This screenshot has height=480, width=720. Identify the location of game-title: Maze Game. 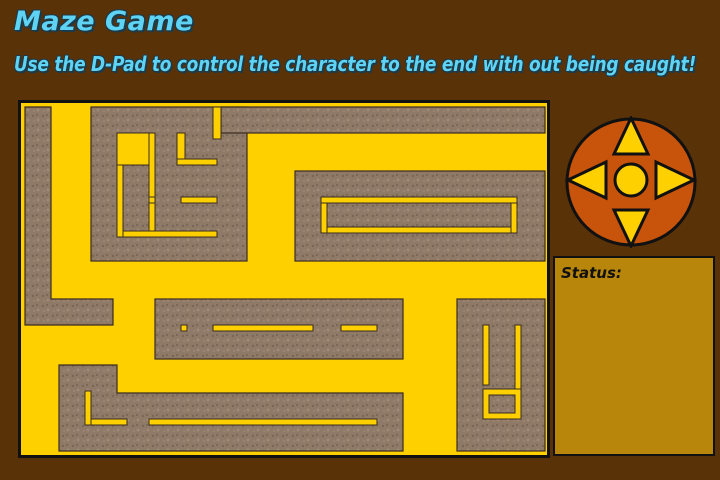
(104, 21).